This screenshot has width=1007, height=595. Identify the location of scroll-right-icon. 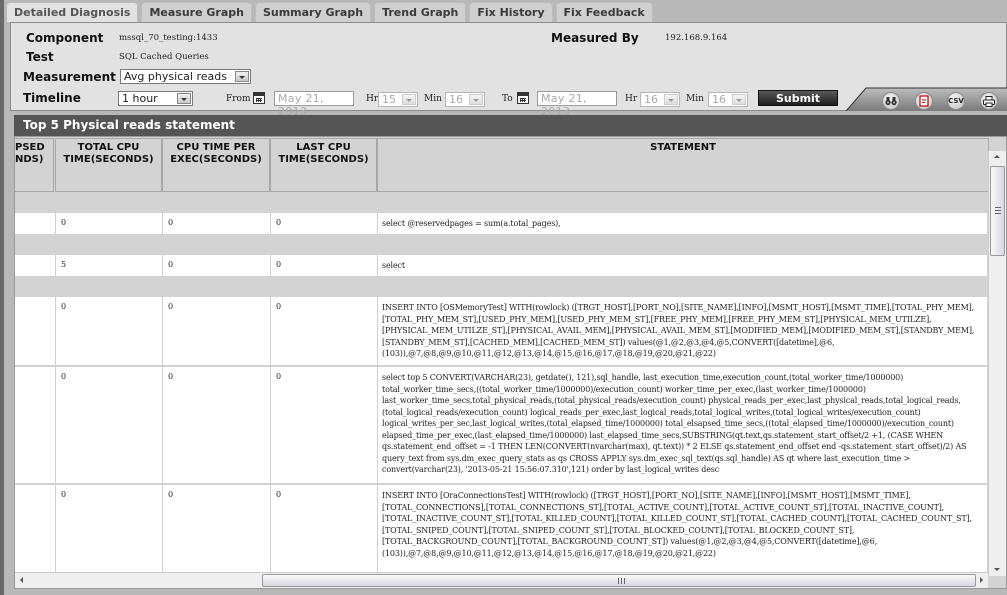
(981, 580).